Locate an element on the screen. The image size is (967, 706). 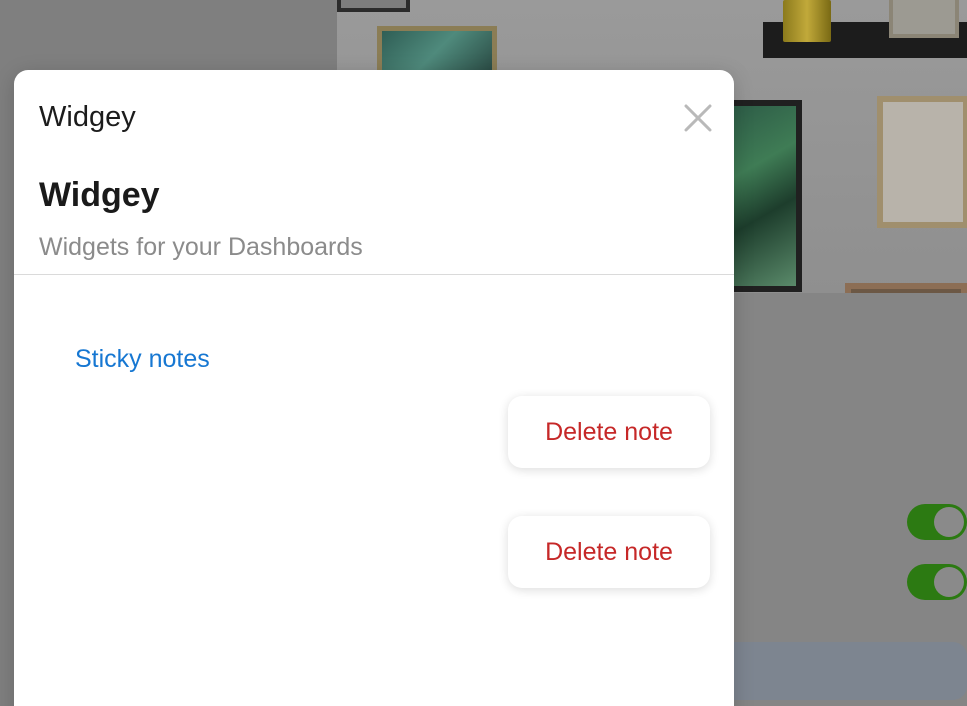
sticky-notes-link: Sticky notes is located at coordinates (142, 359).